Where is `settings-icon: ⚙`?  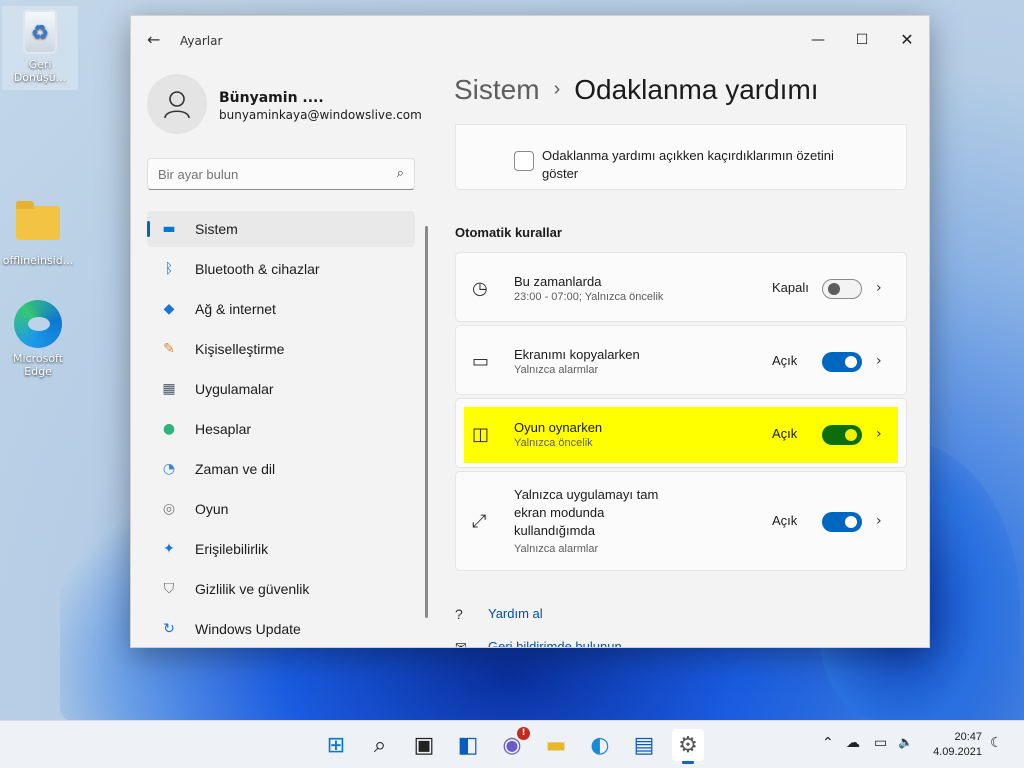 settings-icon: ⚙ is located at coordinates (688, 745).